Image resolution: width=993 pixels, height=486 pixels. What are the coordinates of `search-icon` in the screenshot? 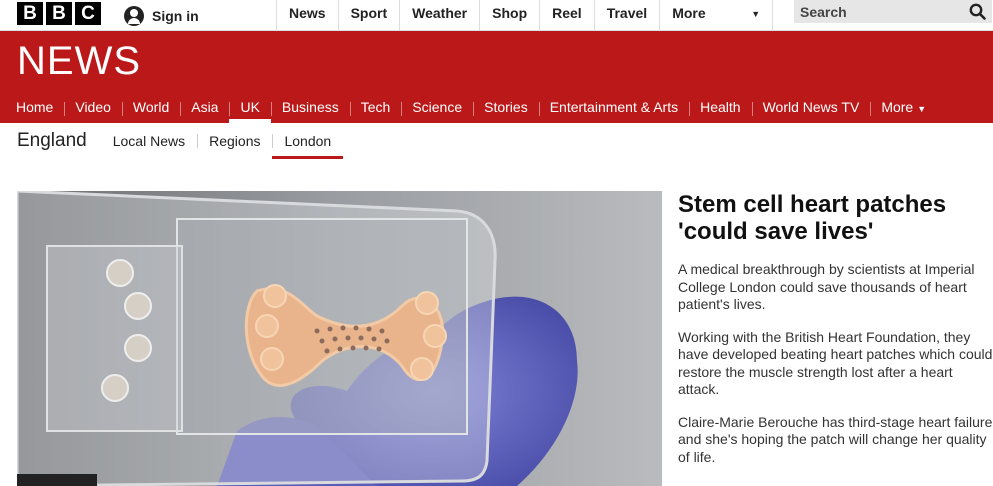 It's located at (977, 11).